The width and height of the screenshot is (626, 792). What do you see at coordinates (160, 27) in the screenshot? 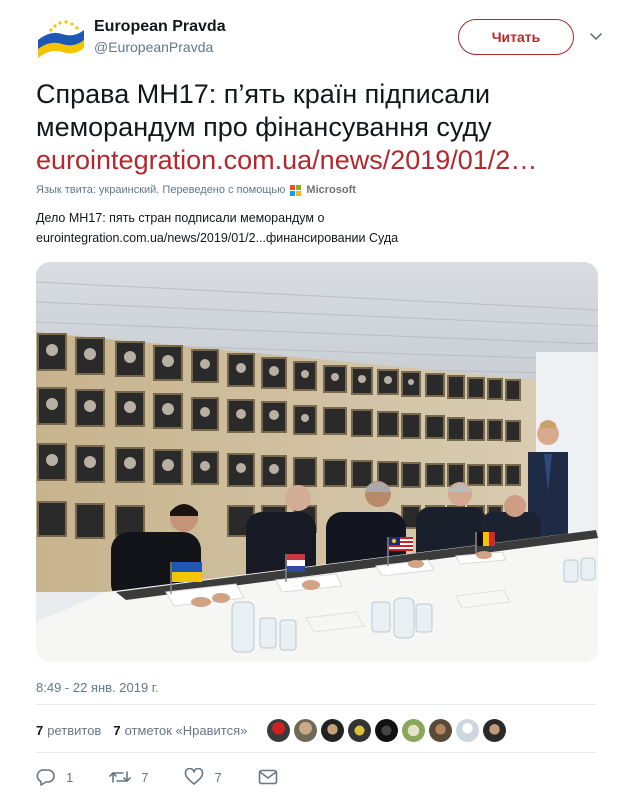
I see `author-name: European Pravda` at bounding box center [160, 27].